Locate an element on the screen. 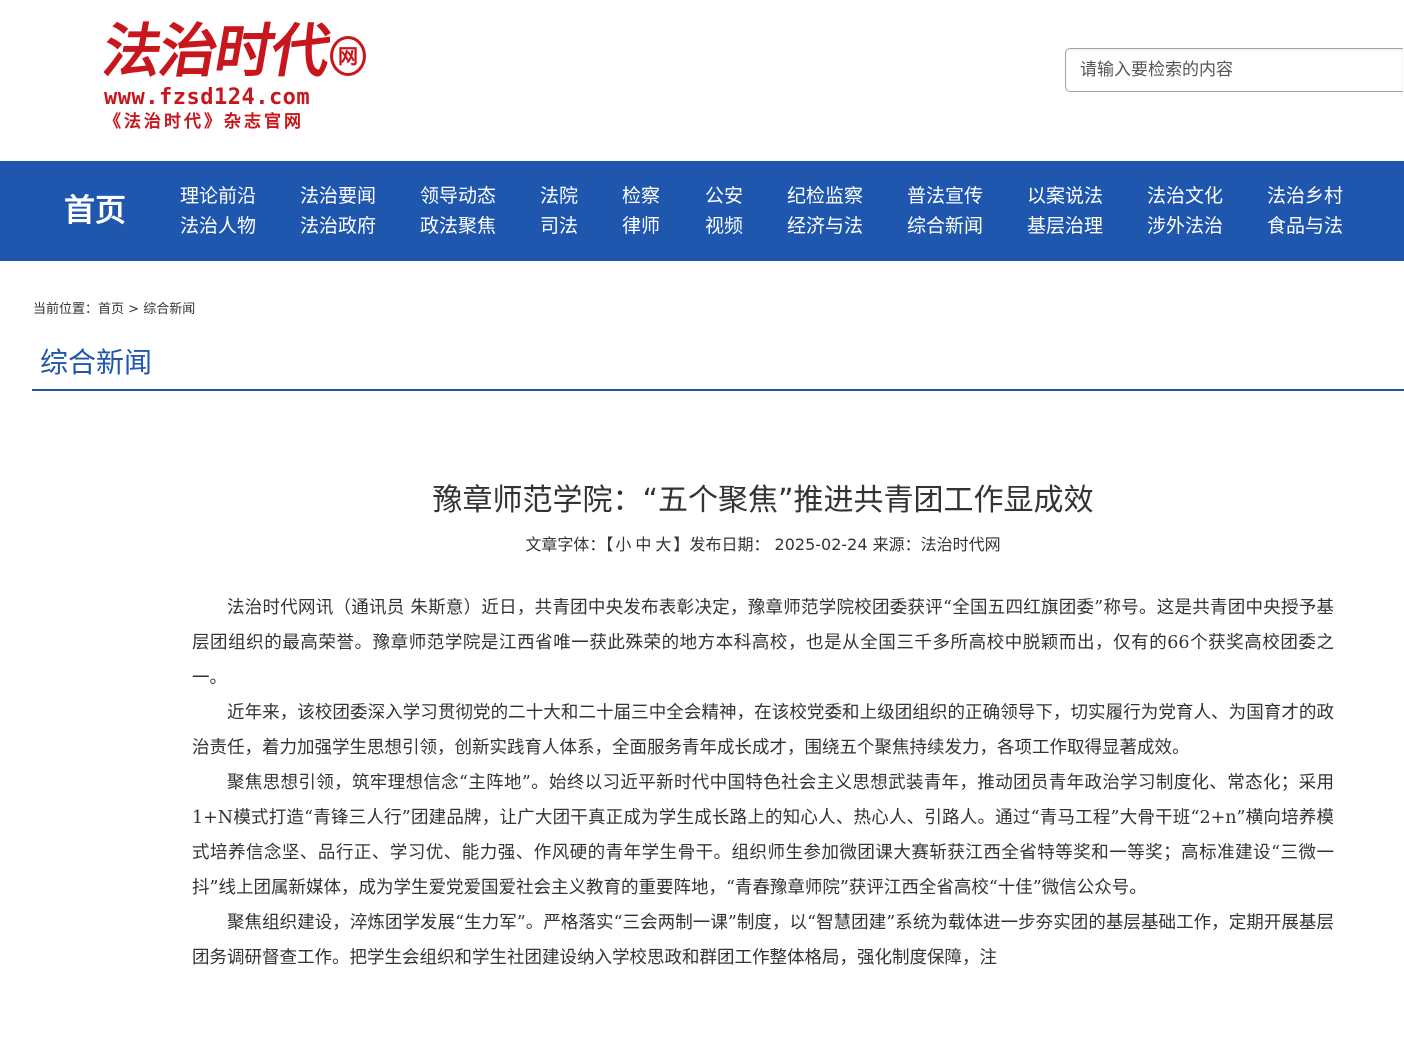 This screenshot has height=1037, width=1404. nav-column: 纪检监察 经济与法 is located at coordinates (825, 211).